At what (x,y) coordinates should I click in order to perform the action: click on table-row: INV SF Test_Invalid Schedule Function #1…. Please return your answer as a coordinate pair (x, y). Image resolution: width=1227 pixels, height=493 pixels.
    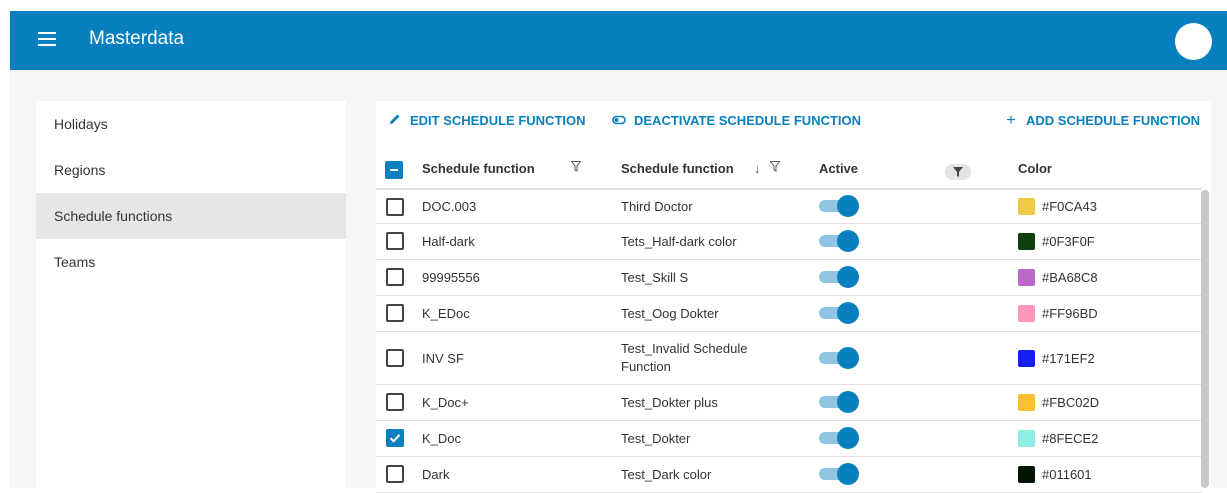
    Looking at the image, I should click on (789, 358).